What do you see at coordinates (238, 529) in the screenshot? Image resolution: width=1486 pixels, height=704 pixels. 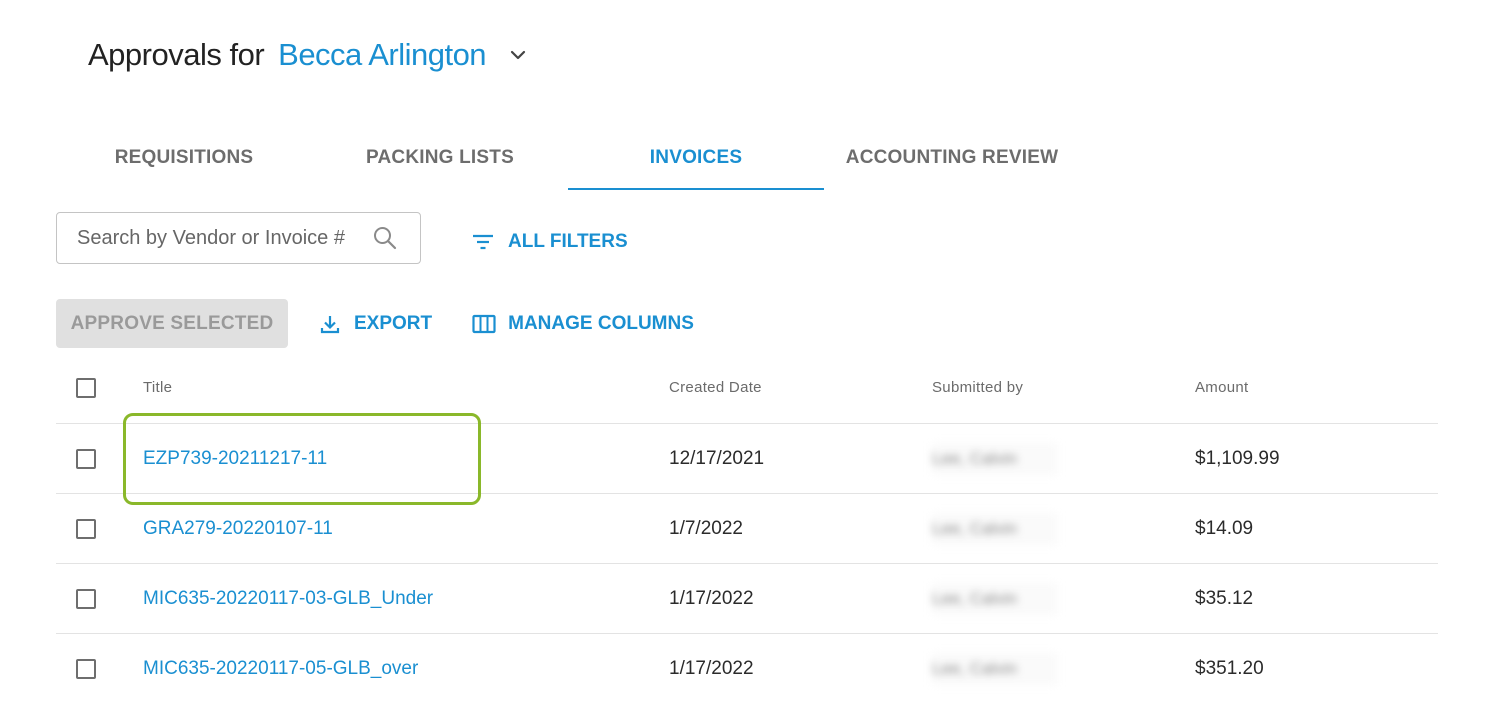 I see `invoice-title-link: GRA279-20220107-11` at bounding box center [238, 529].